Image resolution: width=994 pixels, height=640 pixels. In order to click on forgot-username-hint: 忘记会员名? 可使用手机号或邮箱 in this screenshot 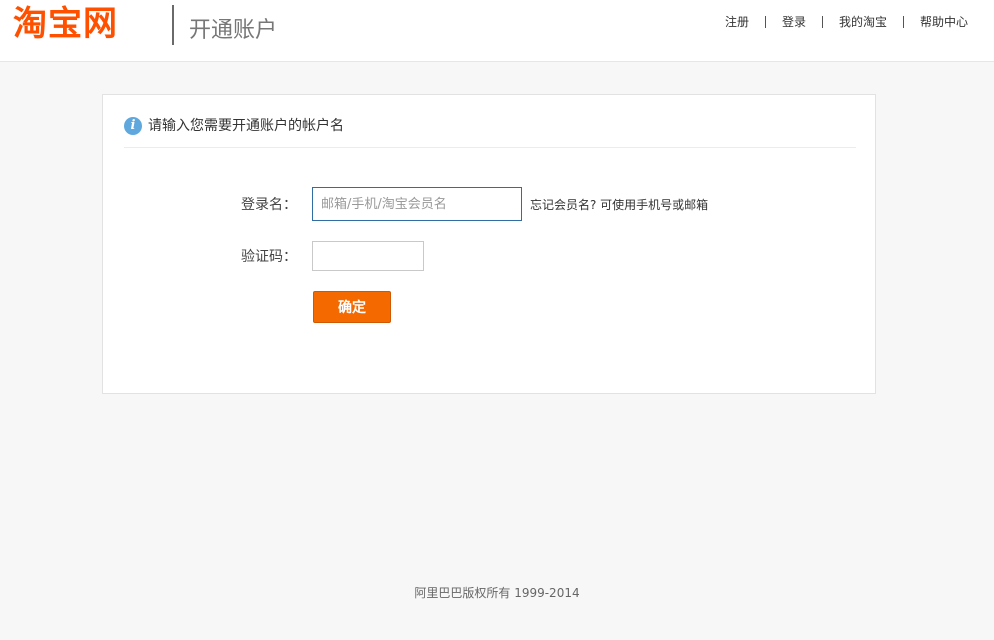, I will do `click(619, 204)`.